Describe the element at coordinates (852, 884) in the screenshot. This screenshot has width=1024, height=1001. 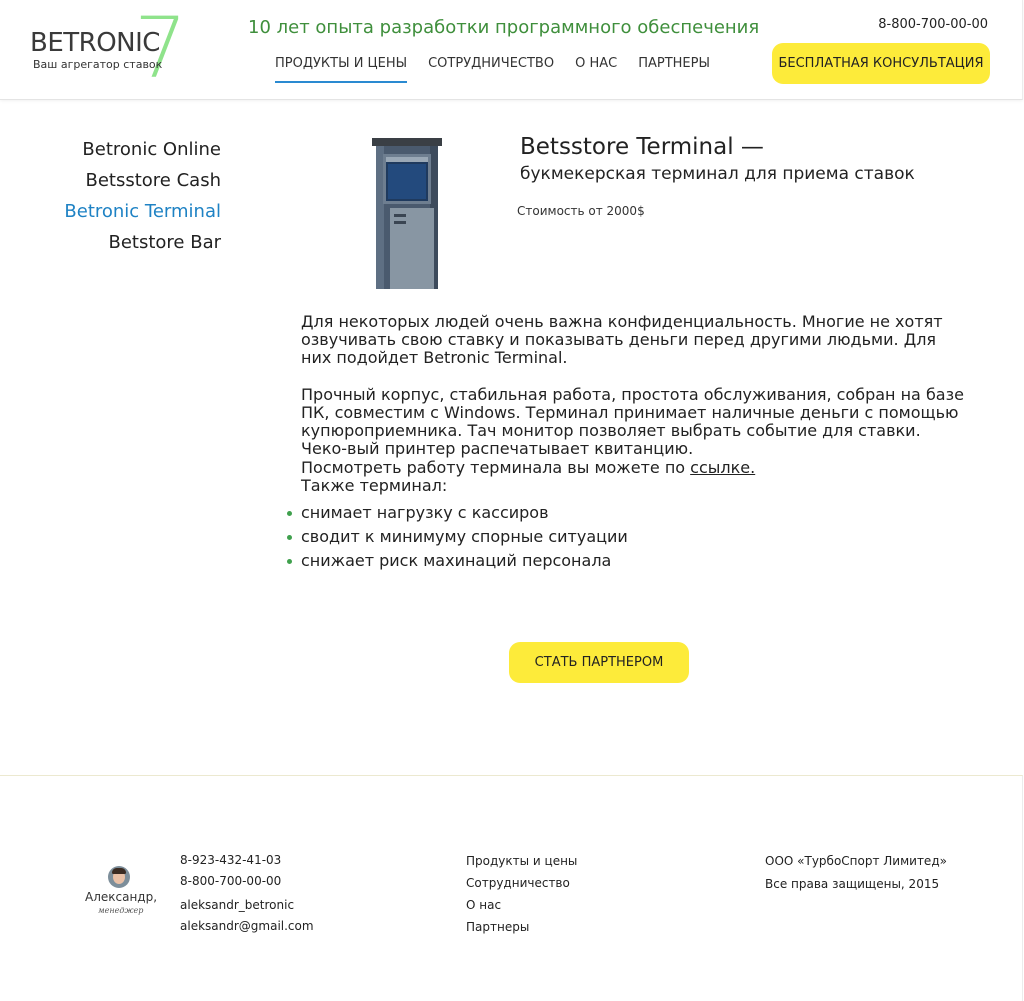
I see `copyright: Все права защищены, 2015` at that location.